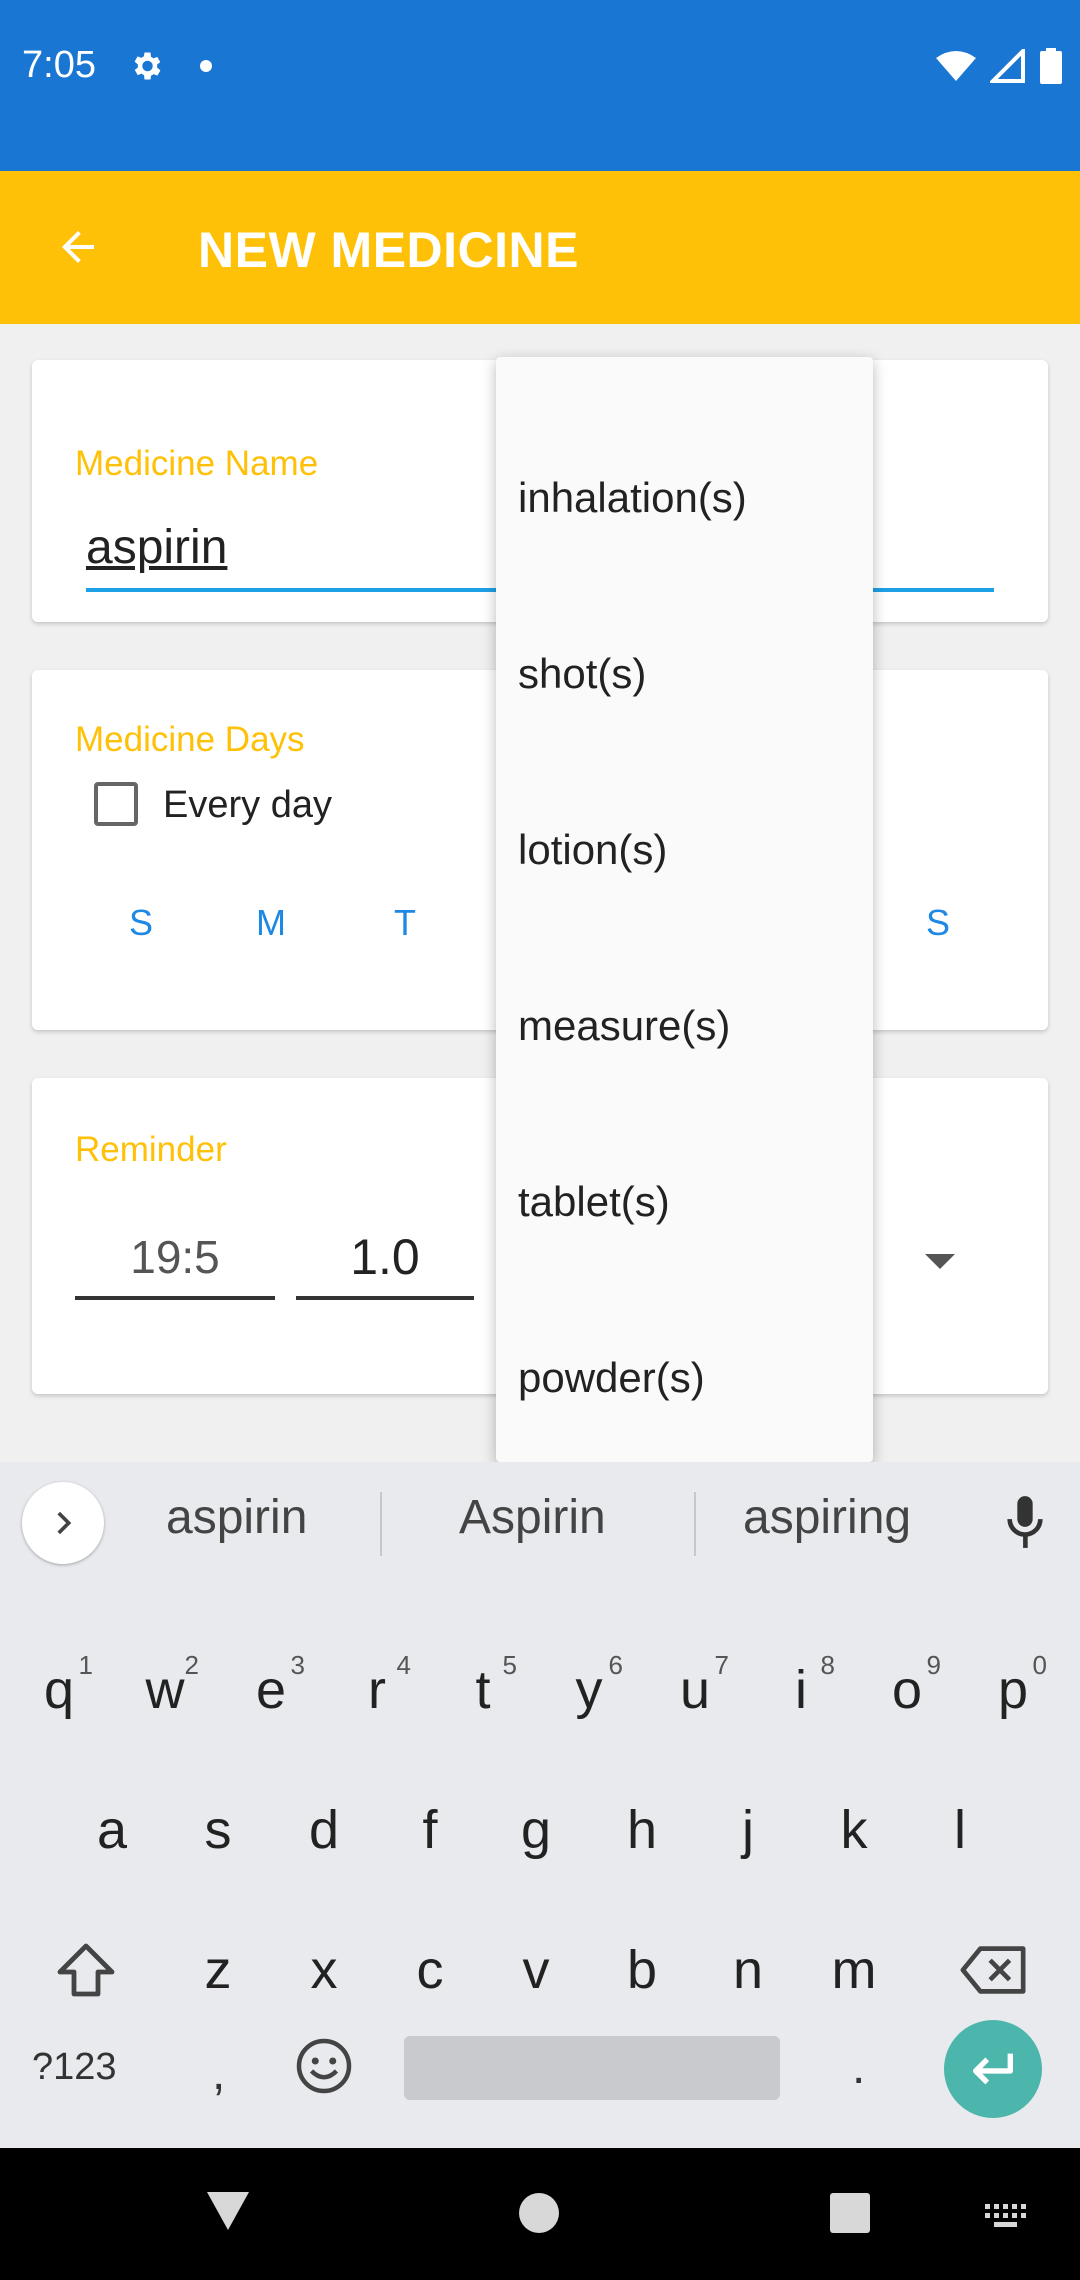 The height and width of the screenshot is (2280, 1080). I want to click on every-day-label: Every day, so click(247, 805).